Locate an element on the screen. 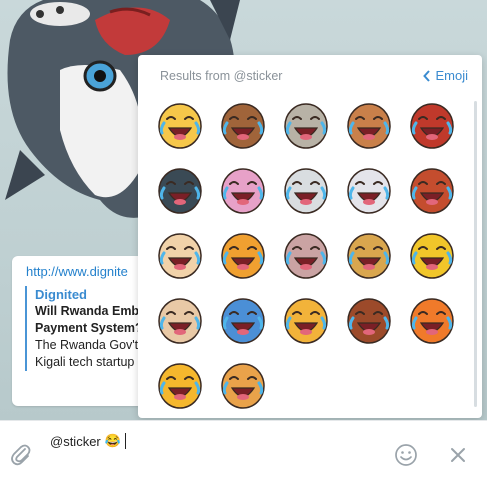 Image resolution: width=487 pixels, height=480 pixels. preview-title-line-2: Payment System? is located at coordinates (89, 328).